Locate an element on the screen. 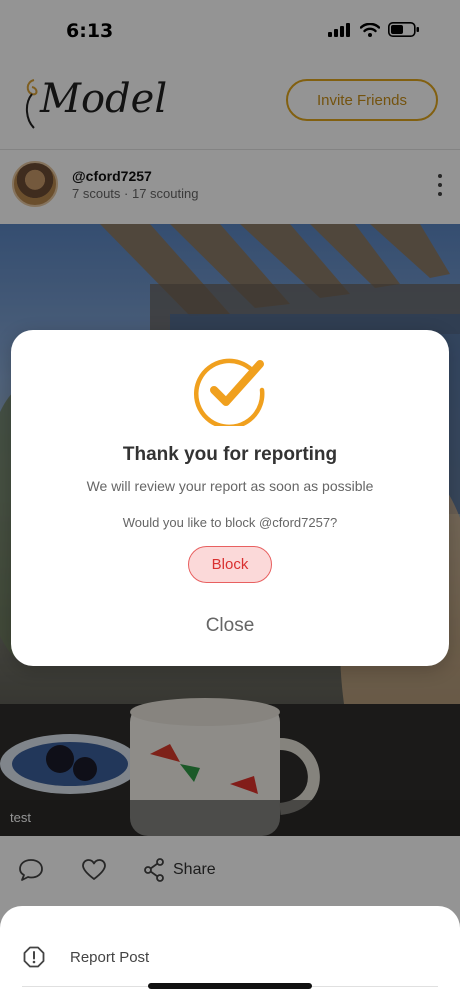 The image size is (460, 997). options-sheet: Report Post is located at coordinates (230, 951).